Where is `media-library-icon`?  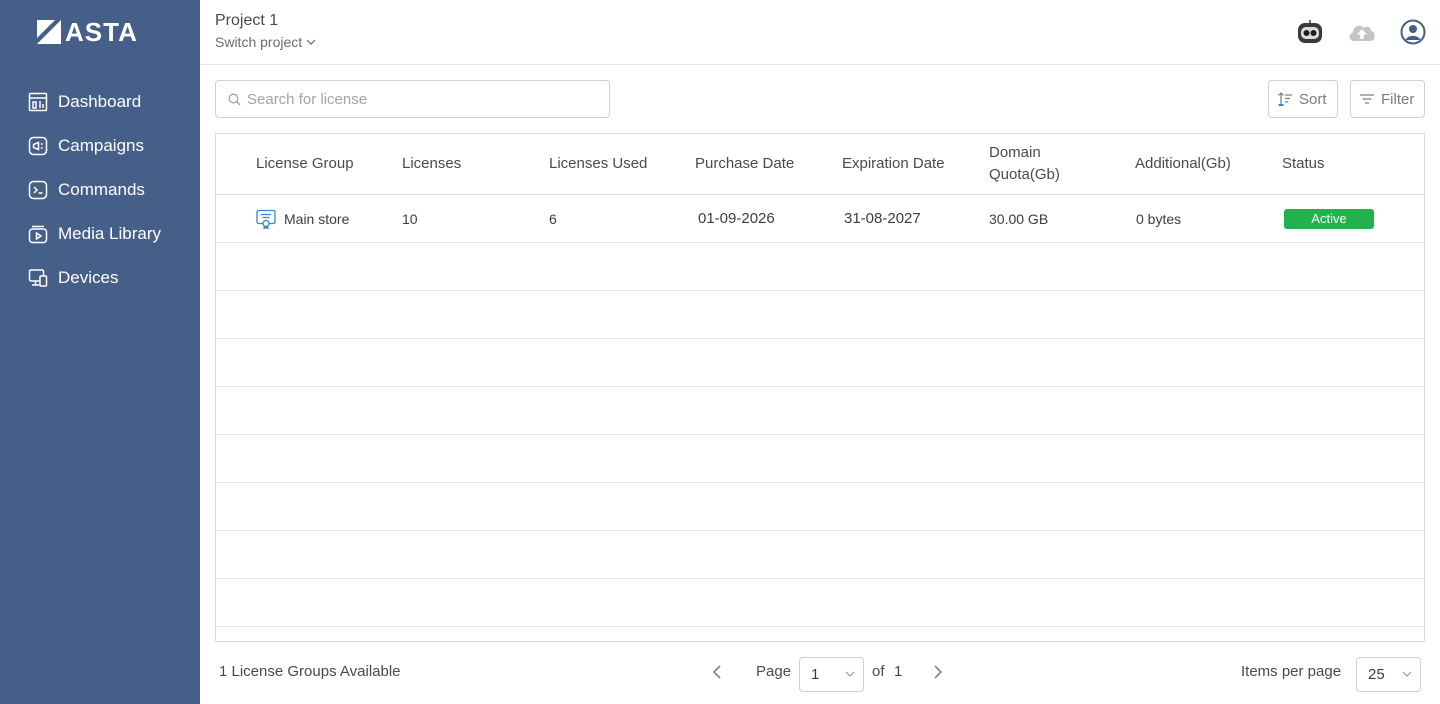 media-library-icon is located at coordinates (38, 234).